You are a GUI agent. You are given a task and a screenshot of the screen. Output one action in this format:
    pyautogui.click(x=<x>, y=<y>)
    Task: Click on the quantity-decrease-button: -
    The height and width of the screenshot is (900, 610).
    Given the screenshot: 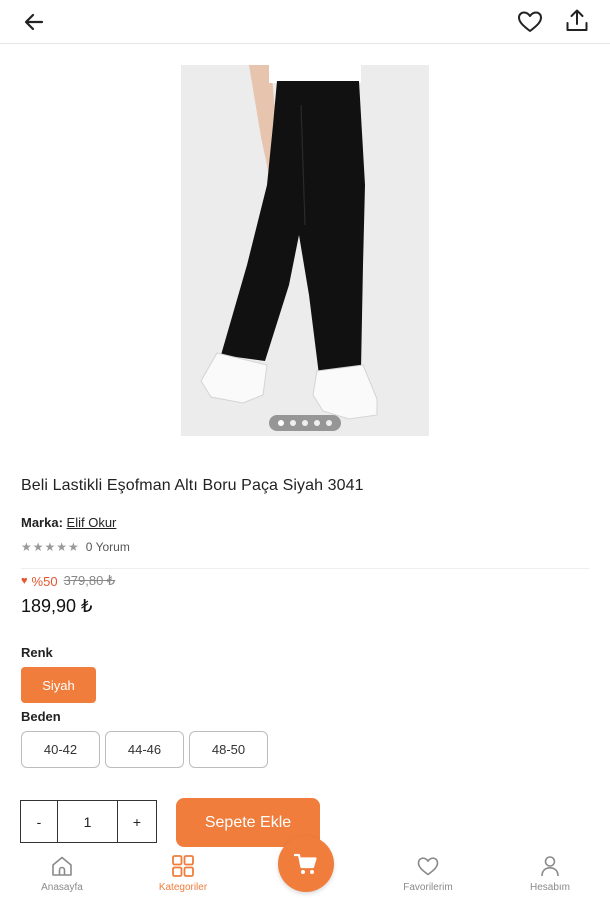 What is the action you would take?
    pyautogui.click(x=39, y=821)
    